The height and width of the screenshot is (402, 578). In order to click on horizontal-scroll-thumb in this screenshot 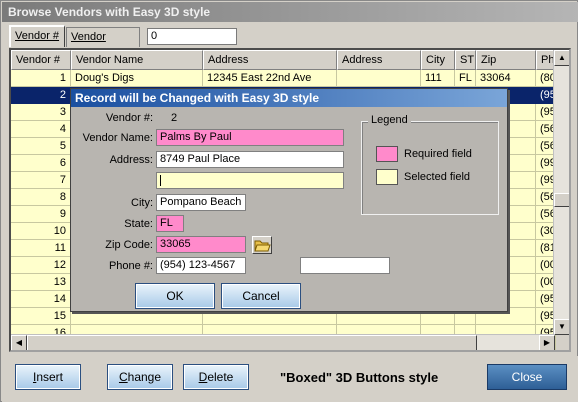, I will do `click(252, 342)`.